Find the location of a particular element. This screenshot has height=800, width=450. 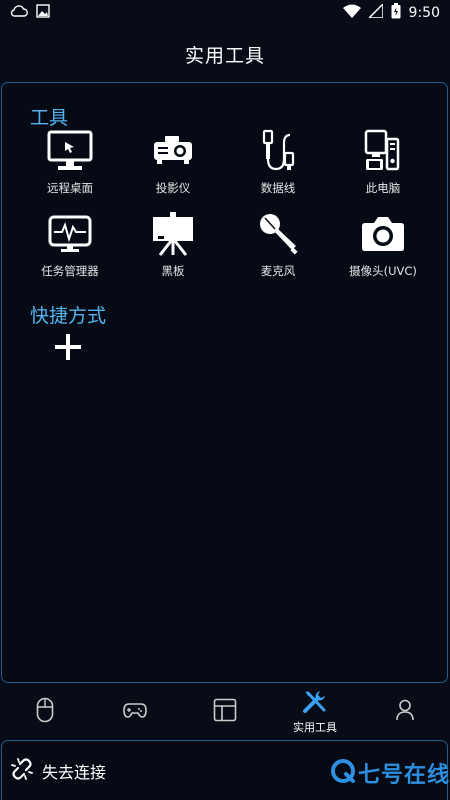

page-title: 实用工具 is located at coordinates (224, 55).